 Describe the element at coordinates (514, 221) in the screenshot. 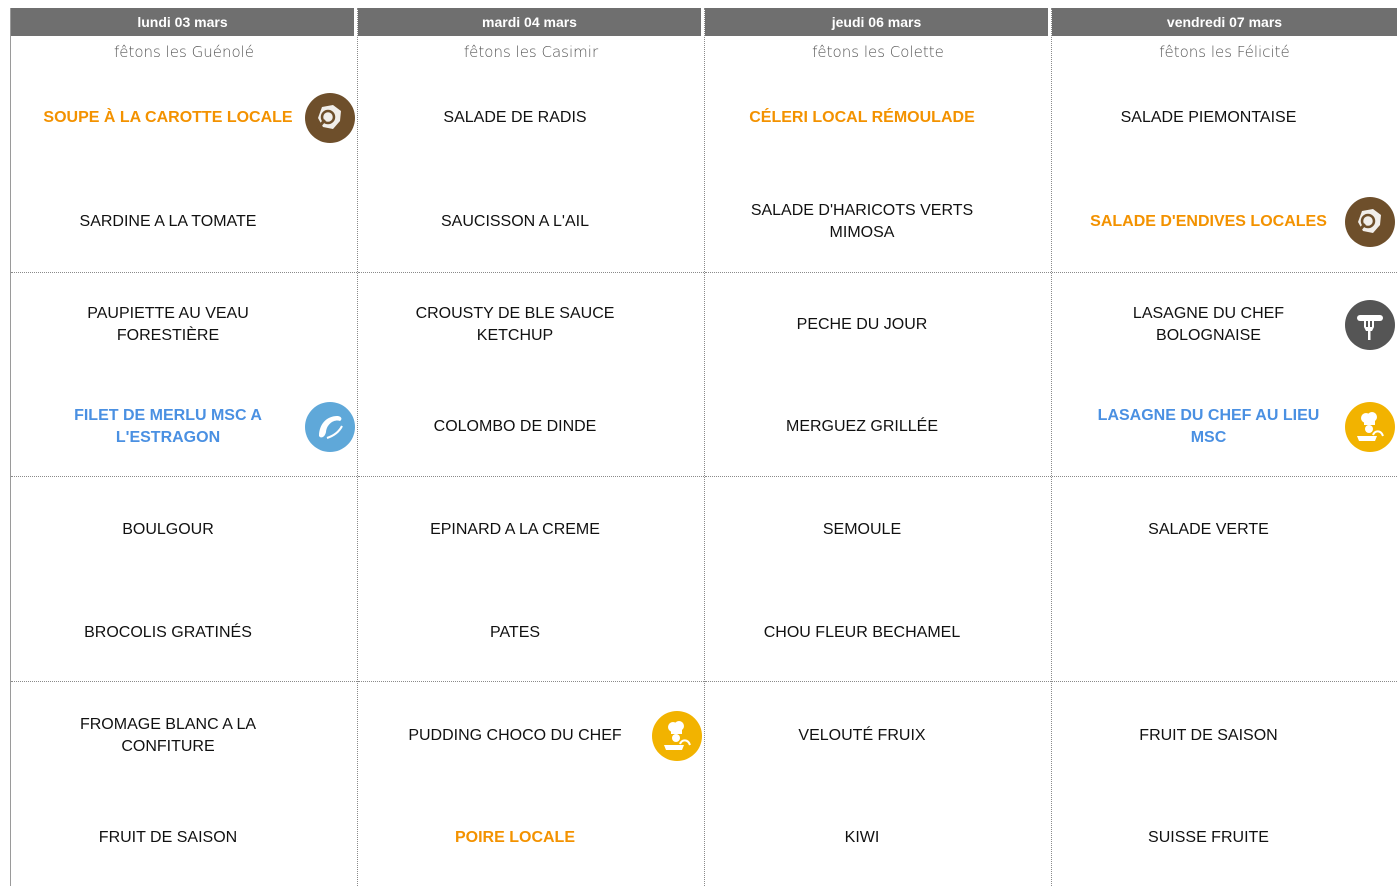

I see `menu-item-label: SAUCISSON A L'AIL` at that location.